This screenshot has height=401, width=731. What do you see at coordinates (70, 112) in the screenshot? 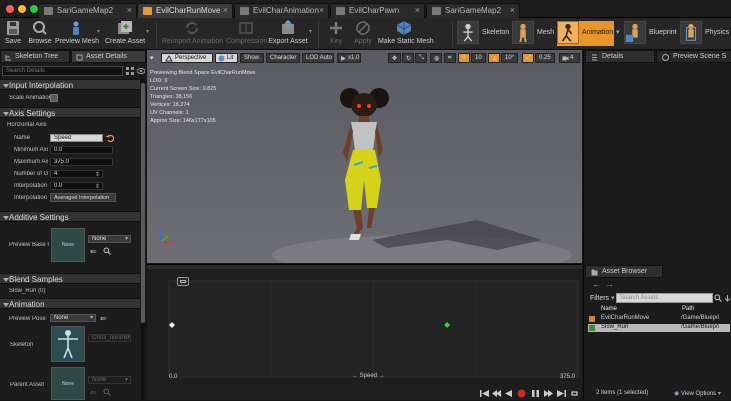
I see `section-axis-settings: Axis Settings` at bounding box center [70, 112].